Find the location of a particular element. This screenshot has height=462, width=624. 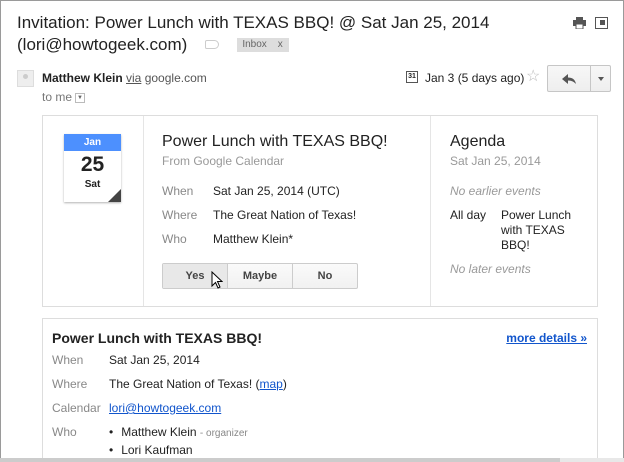

calendar-page-fold is located at coordinates (114, 195).